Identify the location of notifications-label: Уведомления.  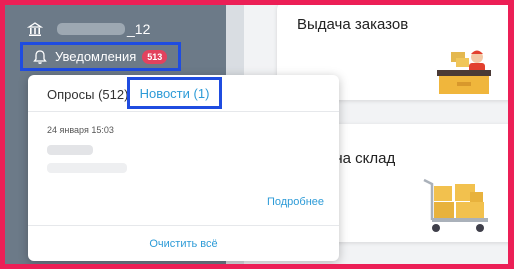
(96, 56).